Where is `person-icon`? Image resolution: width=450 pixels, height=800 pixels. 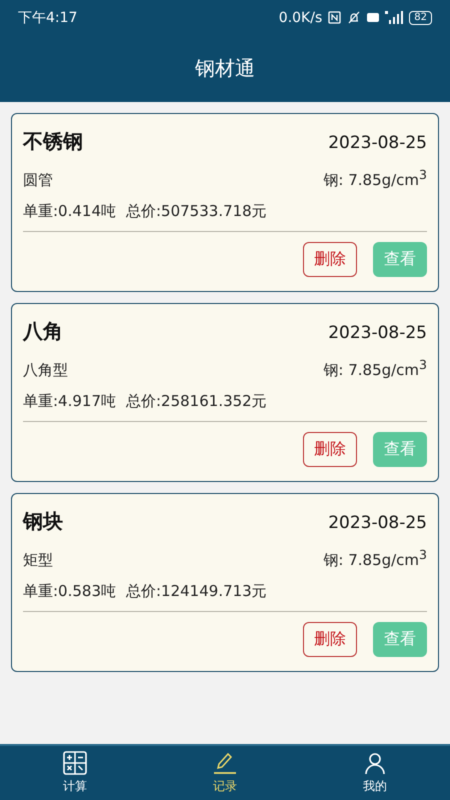
person-icon is located at coordinates (375, 763).